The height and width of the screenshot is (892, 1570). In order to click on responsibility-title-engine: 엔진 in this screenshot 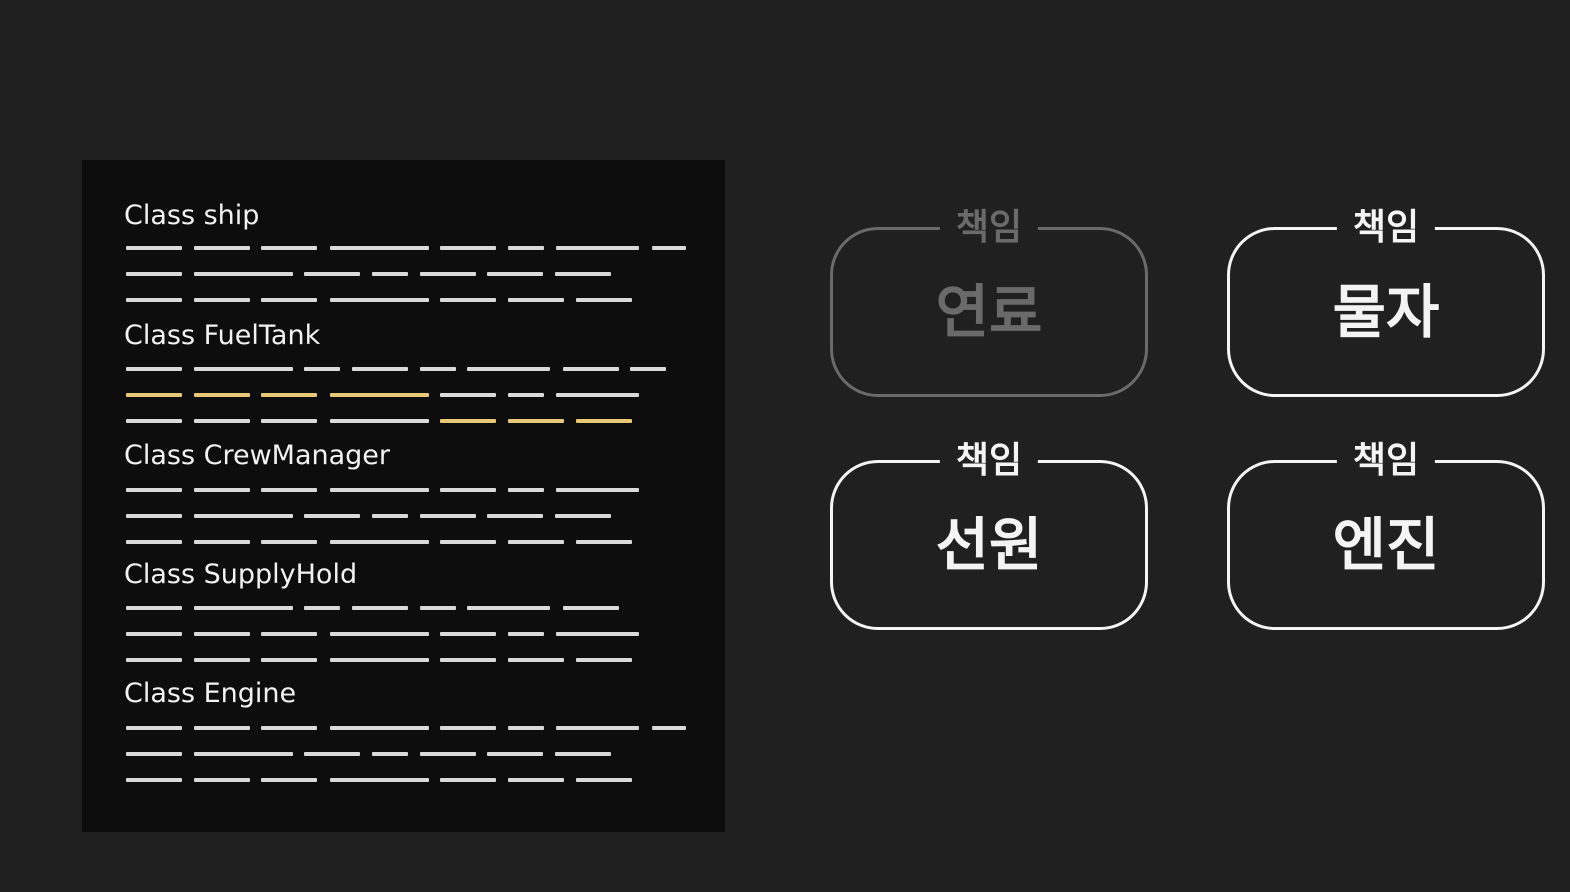, I will do `click(1386, 545)`.